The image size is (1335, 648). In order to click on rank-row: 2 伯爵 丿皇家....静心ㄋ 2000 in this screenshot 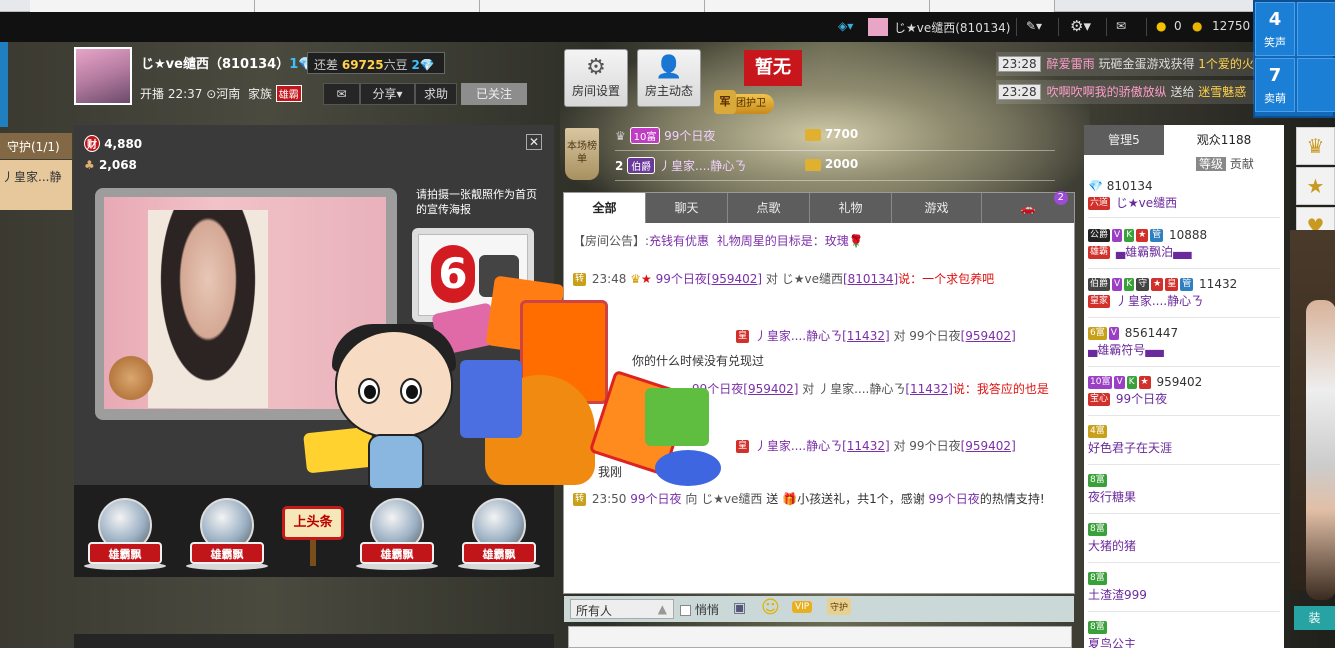, I will do `click(835, 169)`.